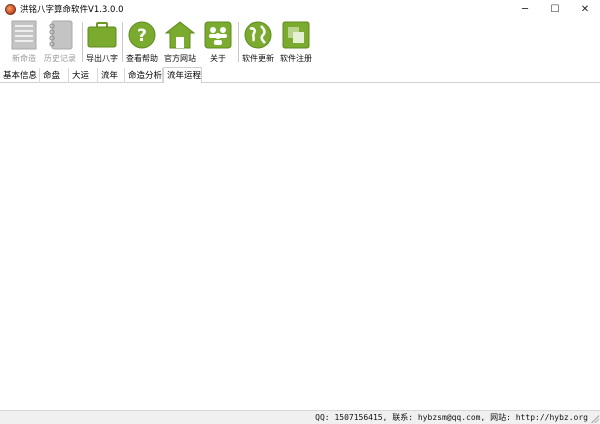  I want to click on close-button: ✕, so click(585, 9).